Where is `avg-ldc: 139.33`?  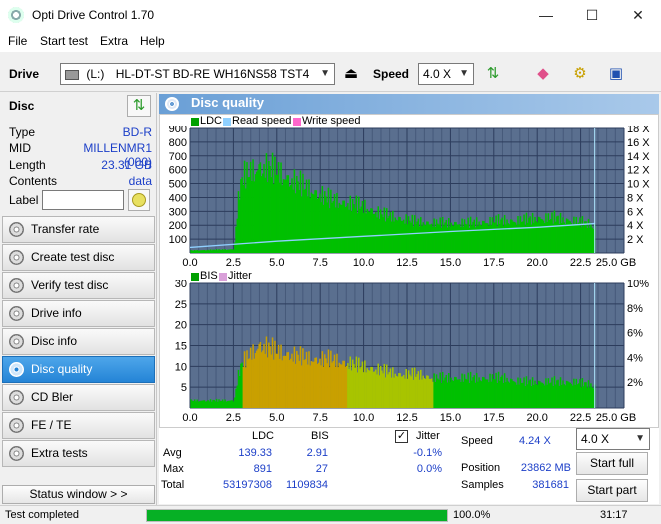
avg-ldc: 139.33 is located at coordinates (255, 453).